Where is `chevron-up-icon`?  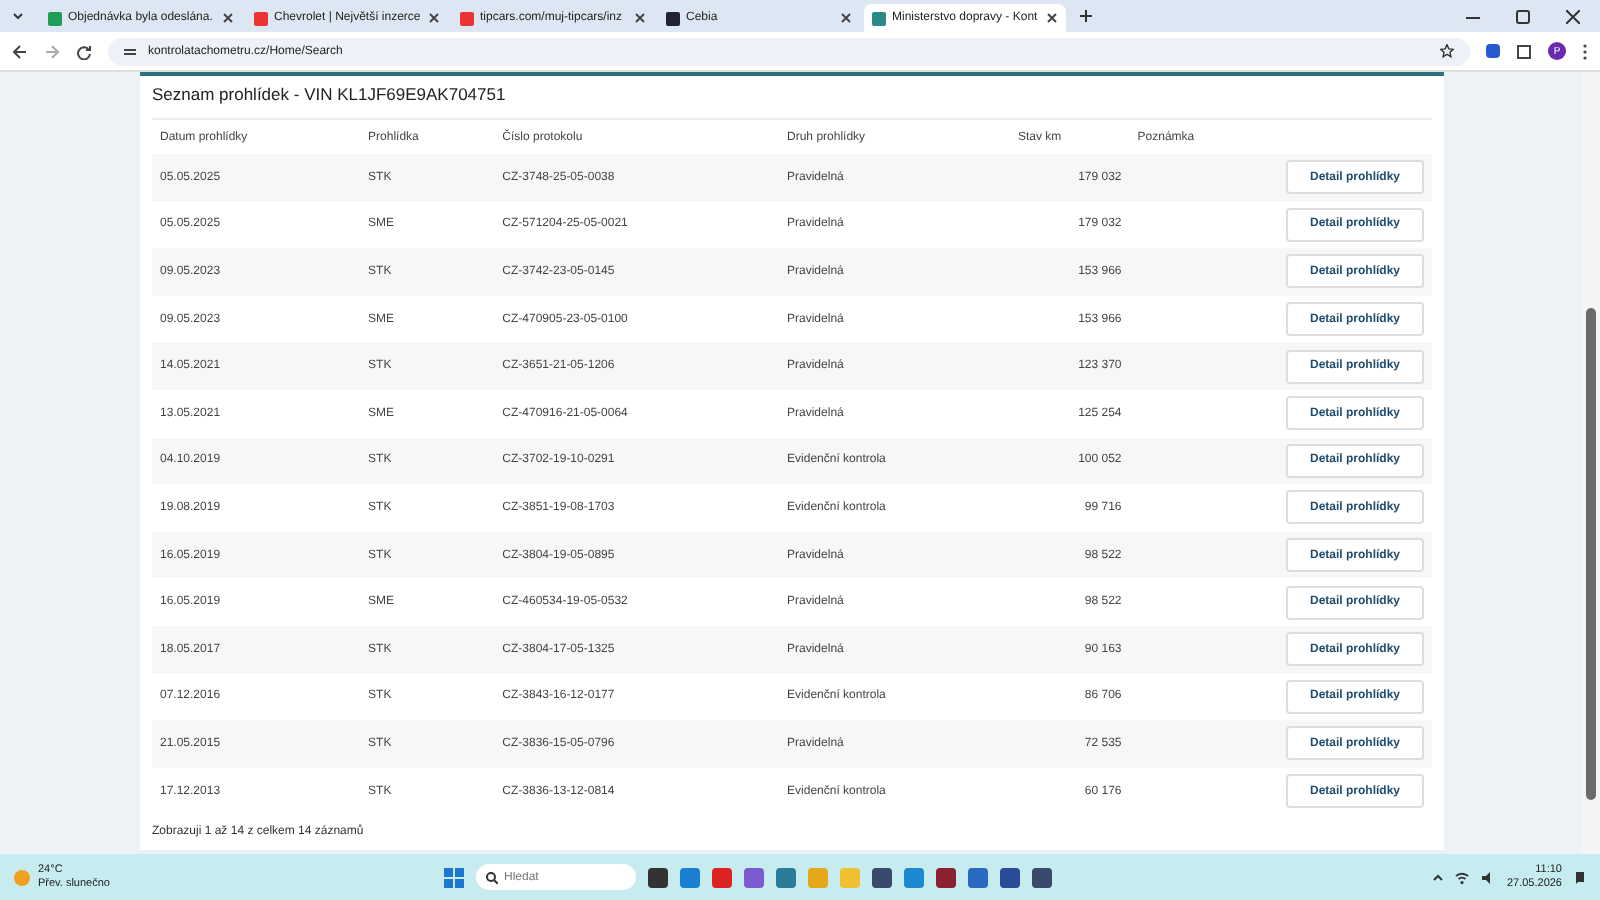
chevron-up-icon is located at coordinates (1438, 877).